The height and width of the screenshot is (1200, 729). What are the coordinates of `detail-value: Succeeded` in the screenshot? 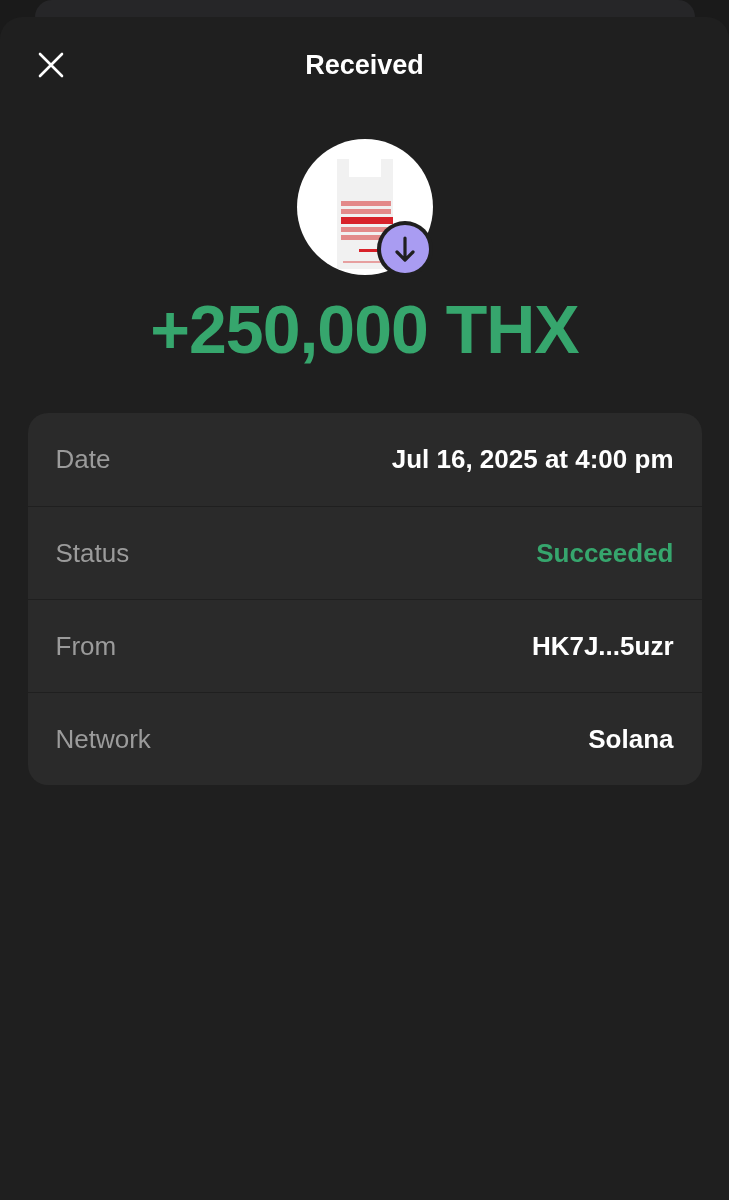 It's located at (605, 553).